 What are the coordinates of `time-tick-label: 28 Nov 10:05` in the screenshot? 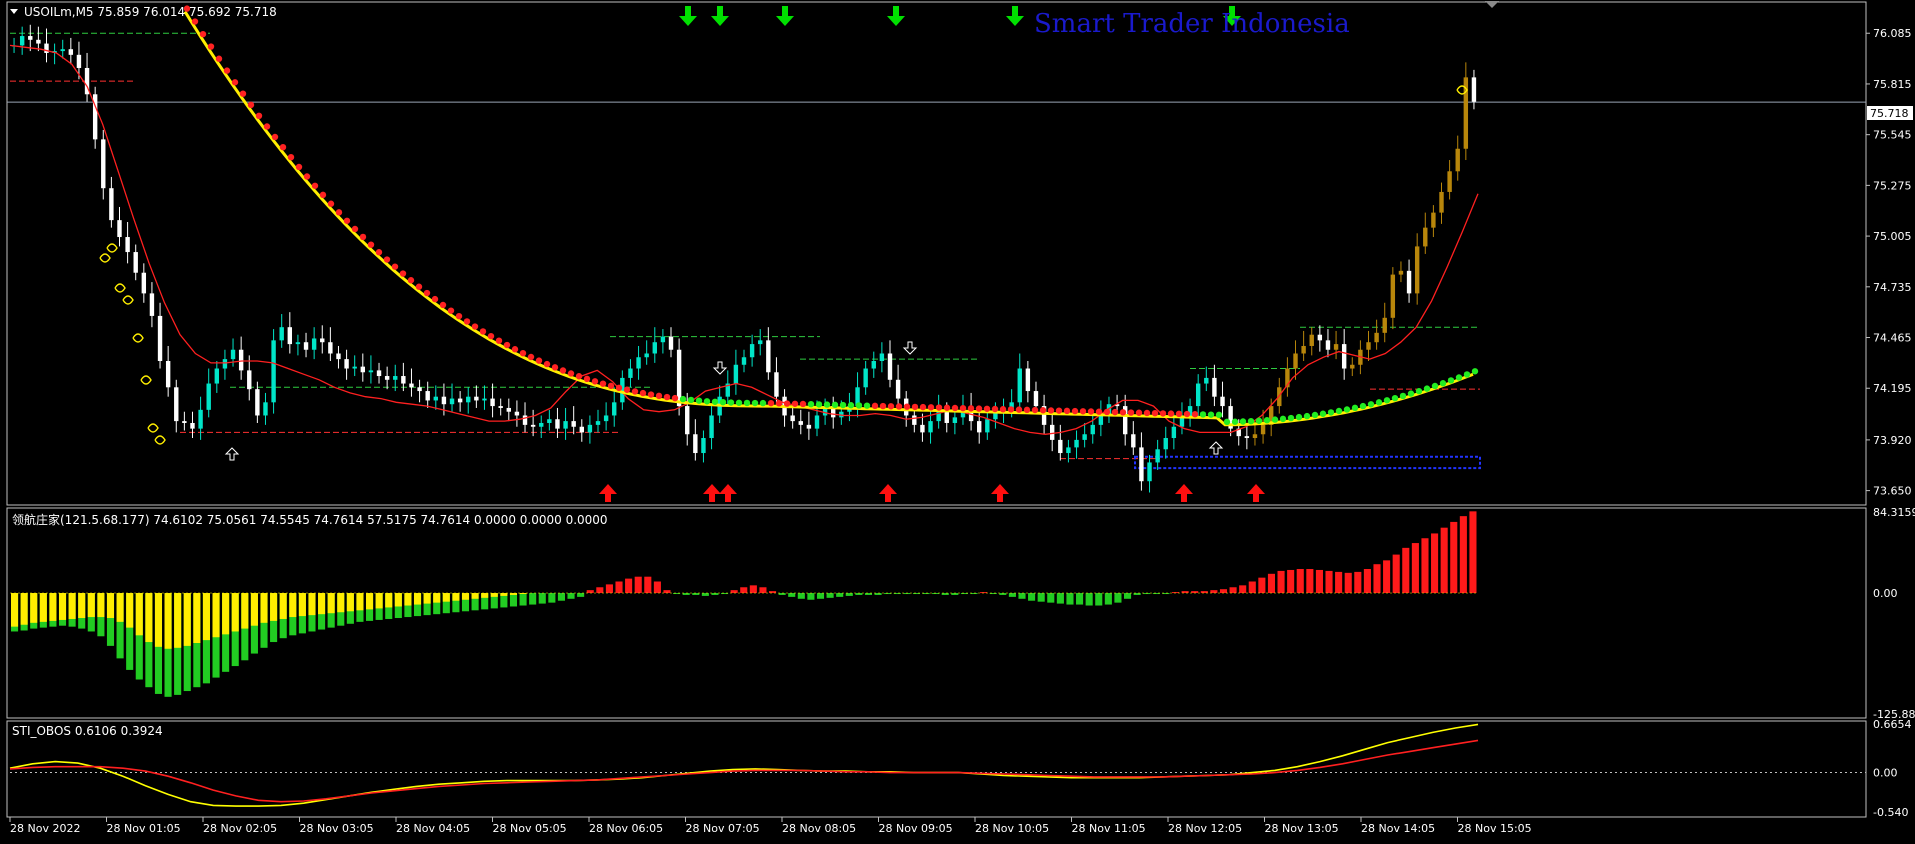 It's located at (1012, 828).